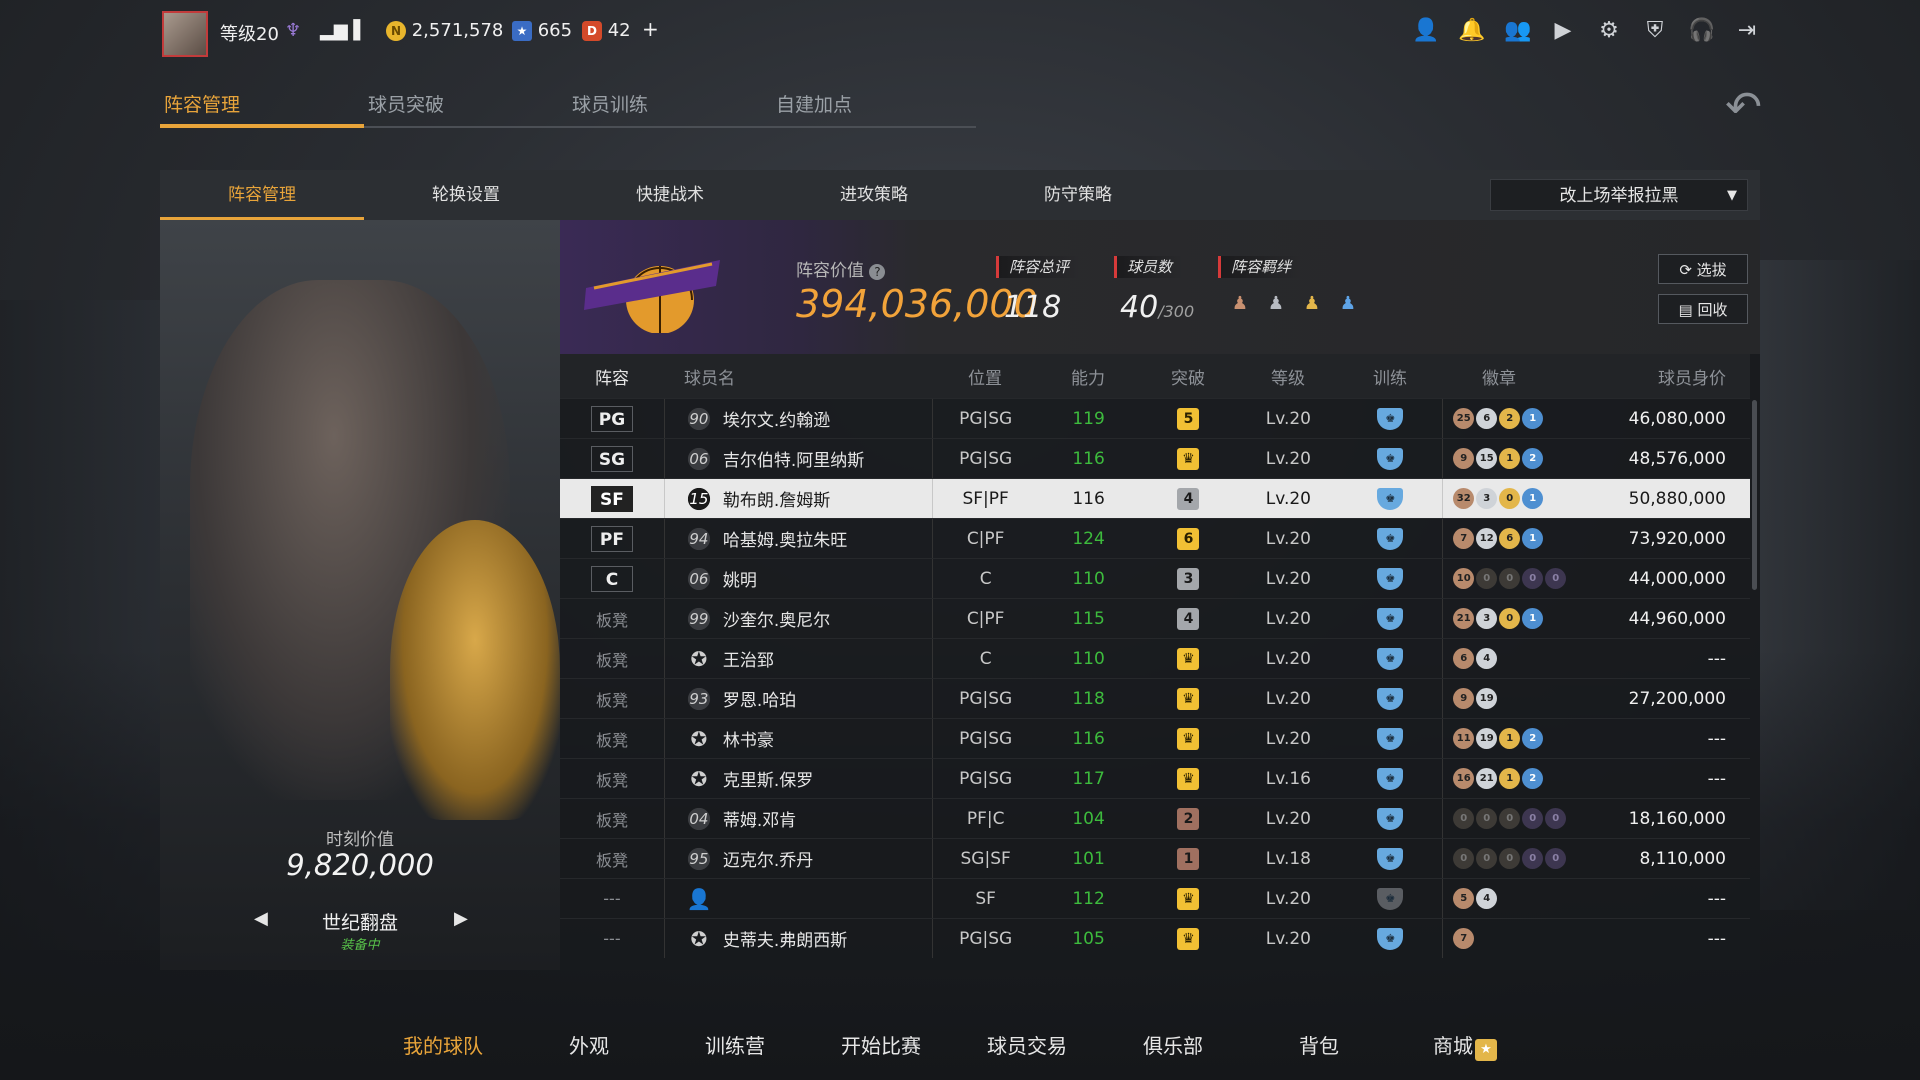  What do you see at coordinates (881, 1045) in the screenshot?
I see `nav-start-game: 开始比赛` at bounding box center [881, 1045].